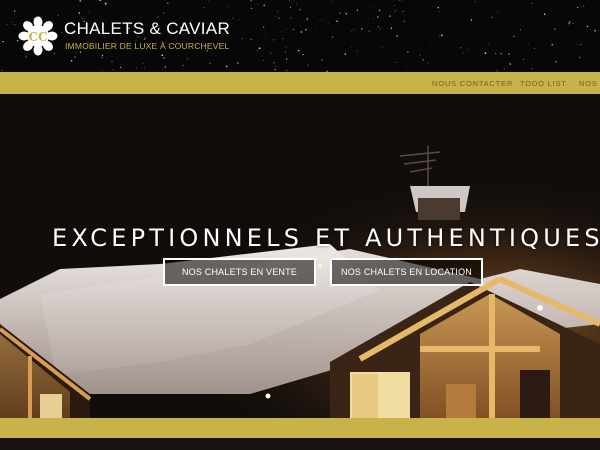 This screenshot has height=450, width=600. What do you see at coordinates (300, 83) in the screenshot?
I see `main-navigation: NOUS CONTACTER TODO LIST NOS V` at bounding box center [300, 83].